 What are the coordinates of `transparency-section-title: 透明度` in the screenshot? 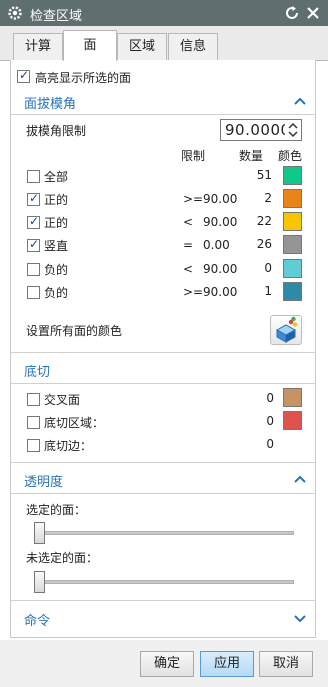 It's located at (44, 482).